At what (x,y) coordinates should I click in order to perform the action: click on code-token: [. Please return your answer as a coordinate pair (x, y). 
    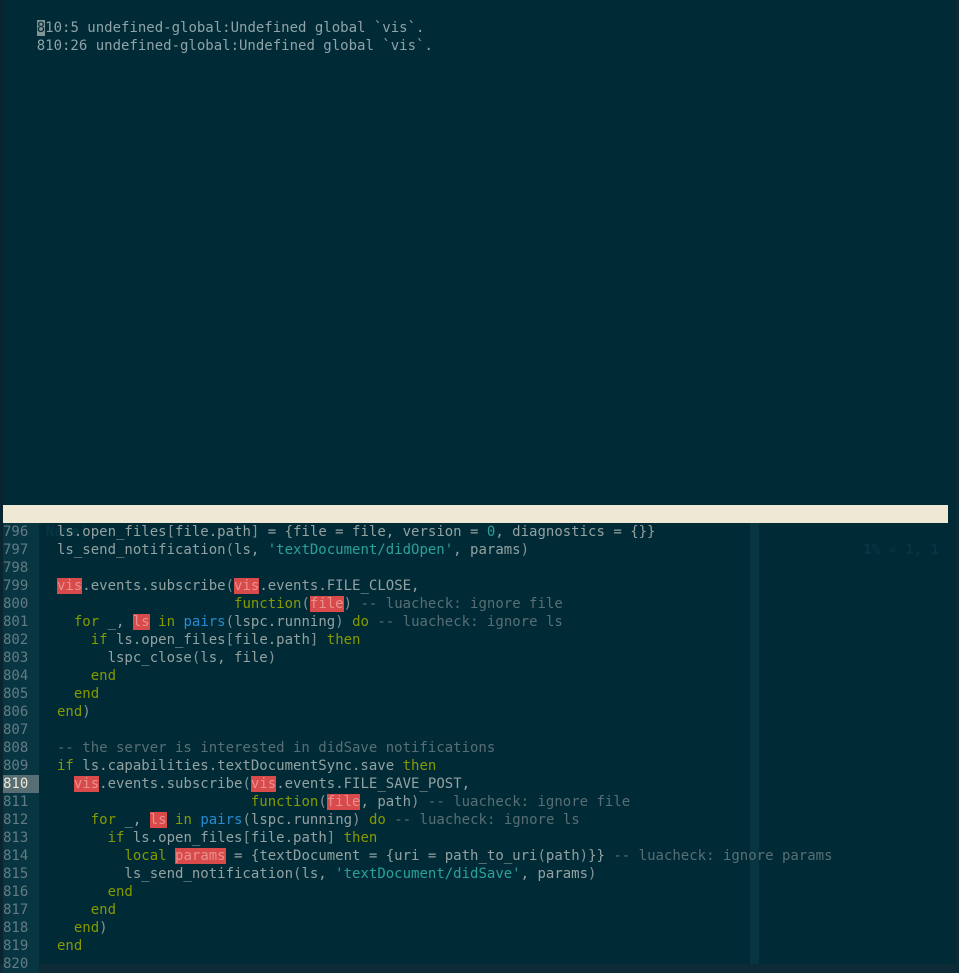
    Looking at the image, I should click on (230, 640).